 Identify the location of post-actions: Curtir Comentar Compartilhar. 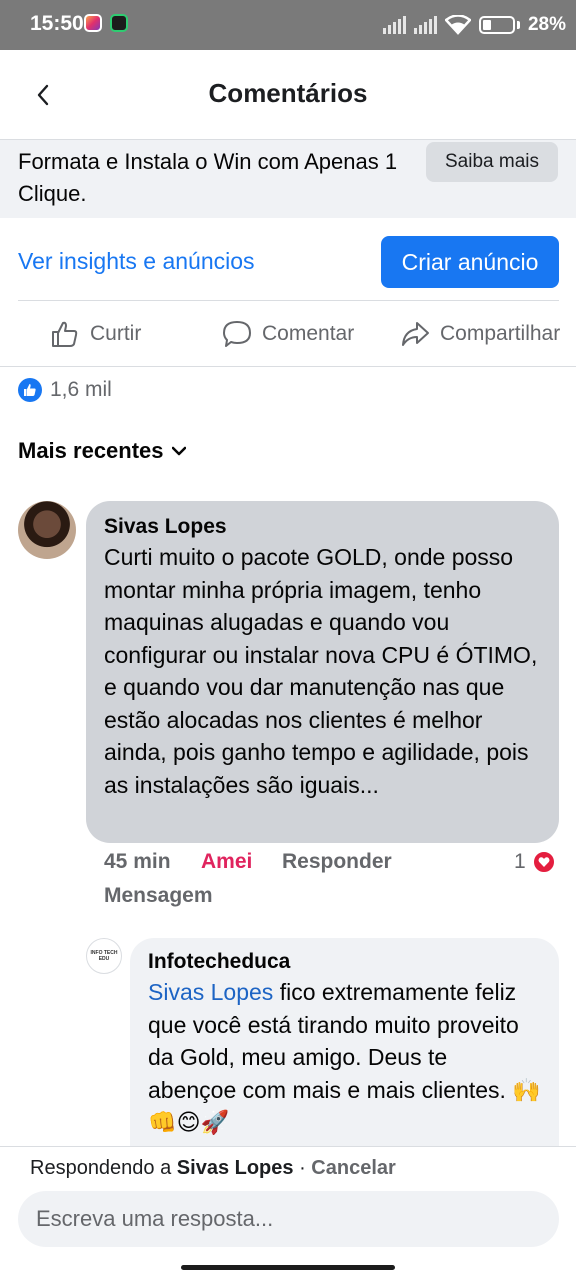
(288, 334).